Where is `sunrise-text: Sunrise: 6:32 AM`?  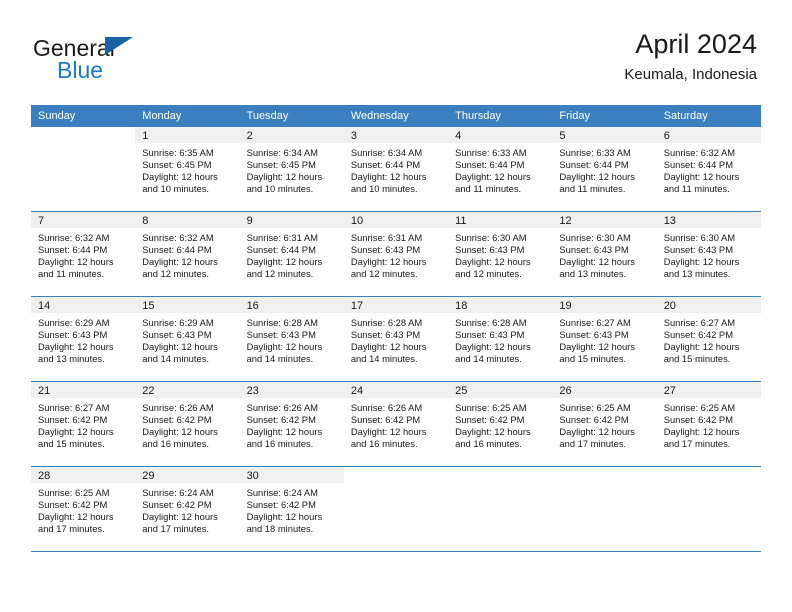
sunrise-text: Sunrise: 6:32 AM is located at coordinates (178, 237).